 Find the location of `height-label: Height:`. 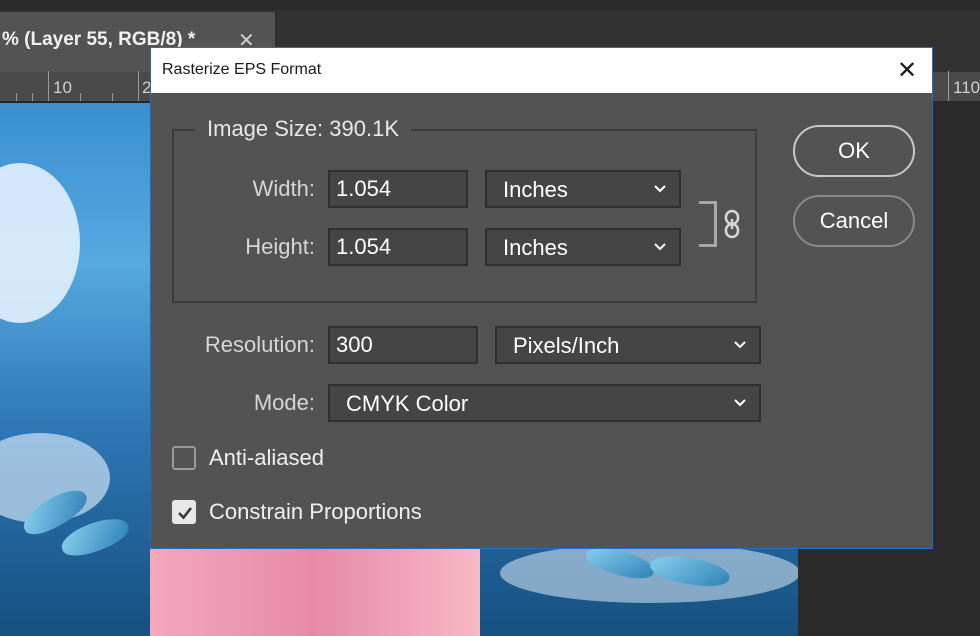

height-label: Height: is located at coordinates (280, 246).